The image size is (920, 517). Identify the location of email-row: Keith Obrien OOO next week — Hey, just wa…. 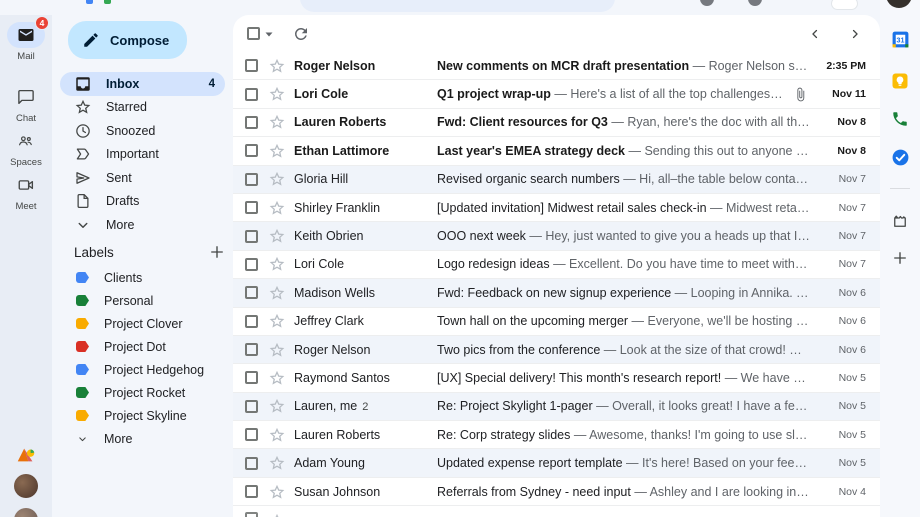
(556, 236).